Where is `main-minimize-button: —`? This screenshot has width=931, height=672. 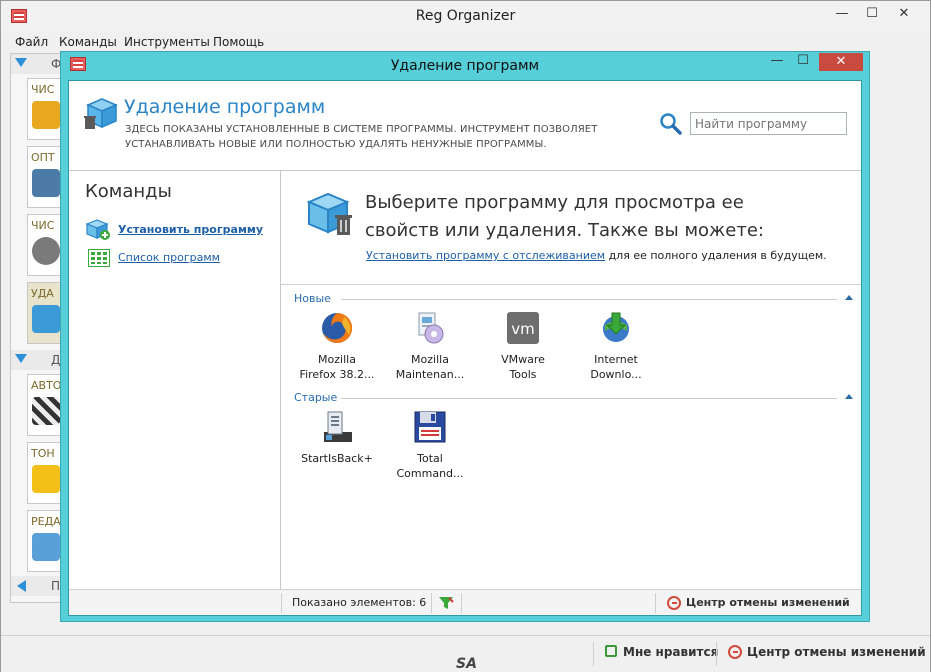 main-minimize-button: — is located at coordinates (842, 15).